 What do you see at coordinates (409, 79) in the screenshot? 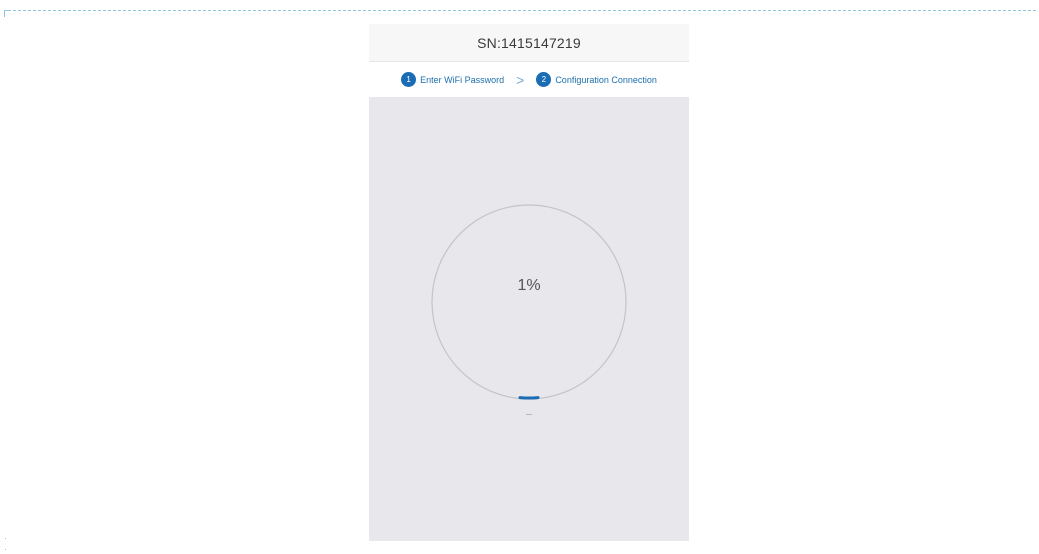
I see `step-number-badge: 1` at bounding box center [409, 79].